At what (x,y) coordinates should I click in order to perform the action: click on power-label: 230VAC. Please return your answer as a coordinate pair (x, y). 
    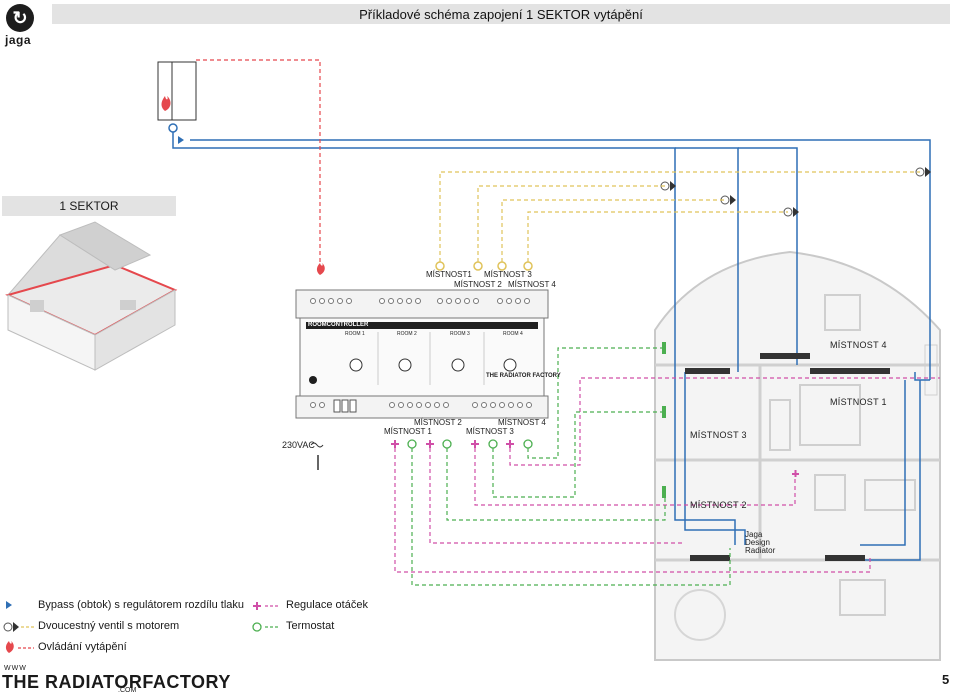
    Looking at the image, I should click on (298, 445).